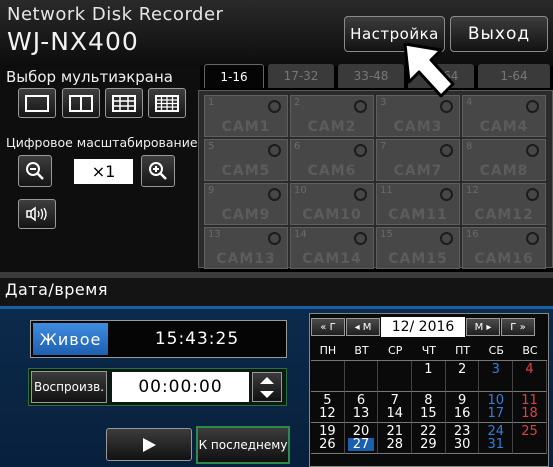  Describe the element at coordinates (300, 234) in the screenshot. I see `camera-number: 14` at that location.